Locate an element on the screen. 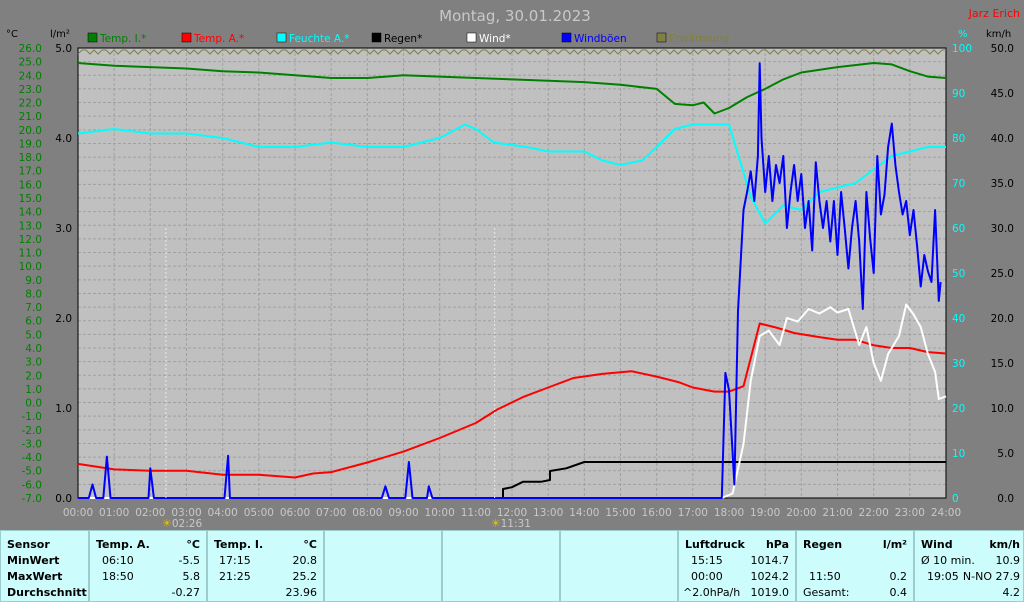 The height and width of the screenshot is (602, 1024). rain-max-value: 0.2 is located at coordinates (898, 576).